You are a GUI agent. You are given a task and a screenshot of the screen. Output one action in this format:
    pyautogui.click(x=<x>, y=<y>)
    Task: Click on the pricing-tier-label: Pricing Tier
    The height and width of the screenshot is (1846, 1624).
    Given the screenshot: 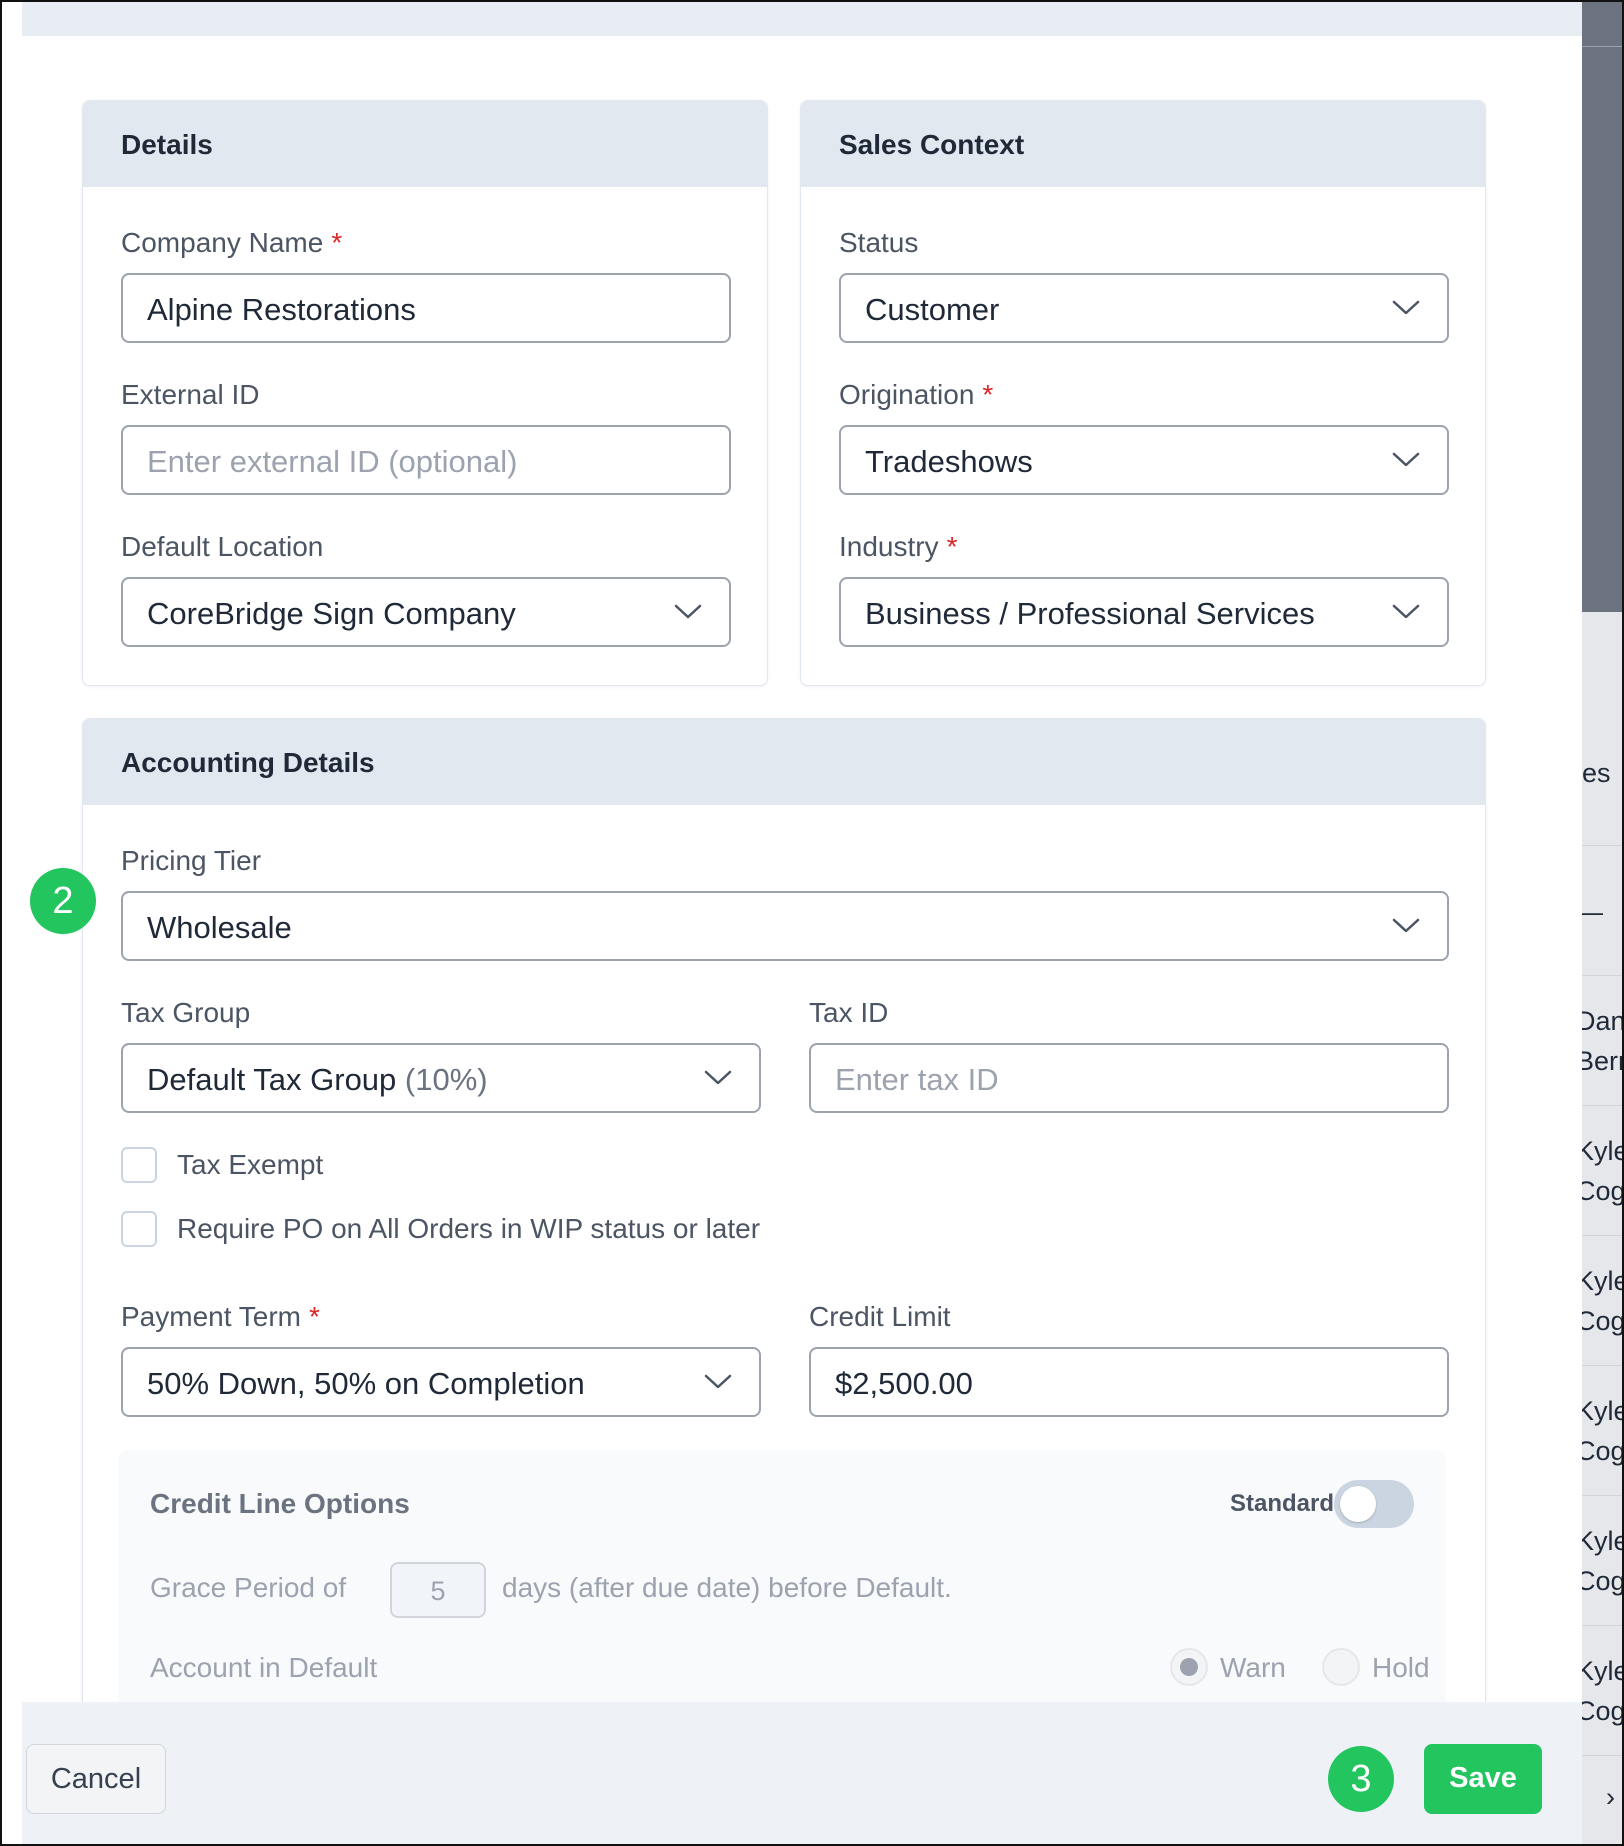 What is the action you would take?
    pyautogui.click(x=191, y=860)
    